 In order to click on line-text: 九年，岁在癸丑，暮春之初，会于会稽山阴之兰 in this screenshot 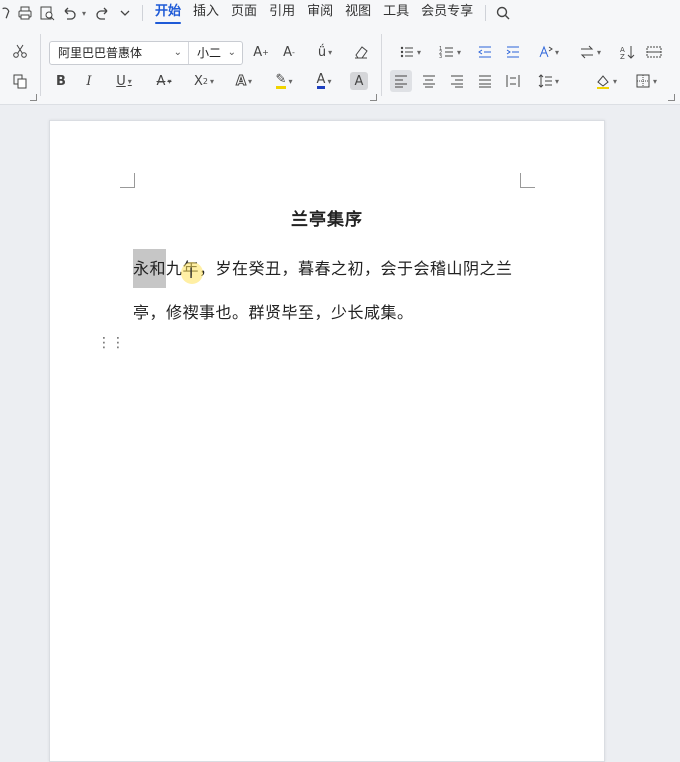, I will do `click(339, 268)`.